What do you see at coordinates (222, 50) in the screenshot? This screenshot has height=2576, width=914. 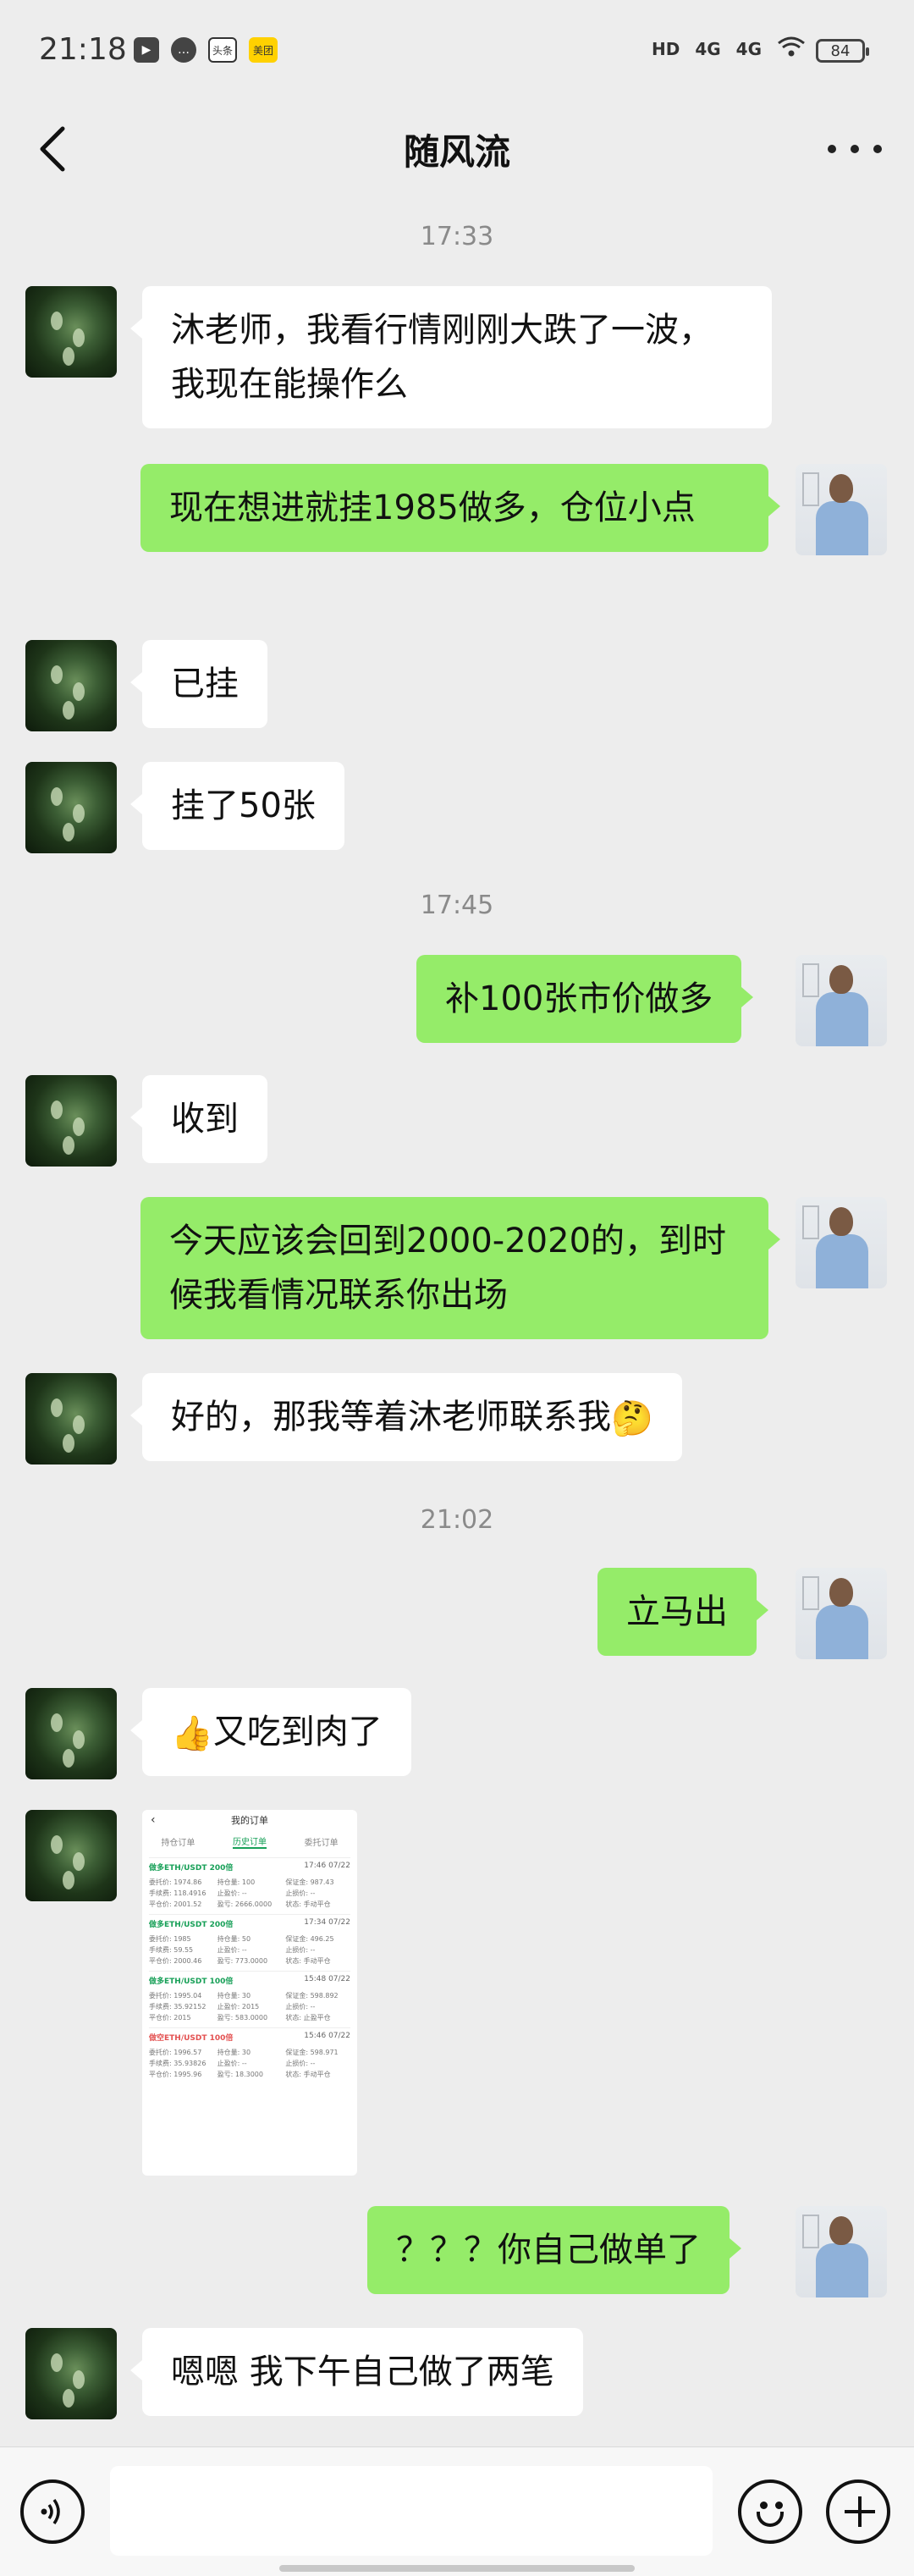 I see `toutiao-app-icon: 头条` at bounding box center [222, 50].